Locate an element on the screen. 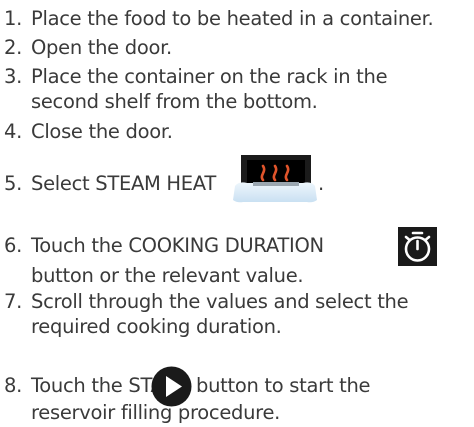  step-number: 8. is located at coordinates (13, 385).